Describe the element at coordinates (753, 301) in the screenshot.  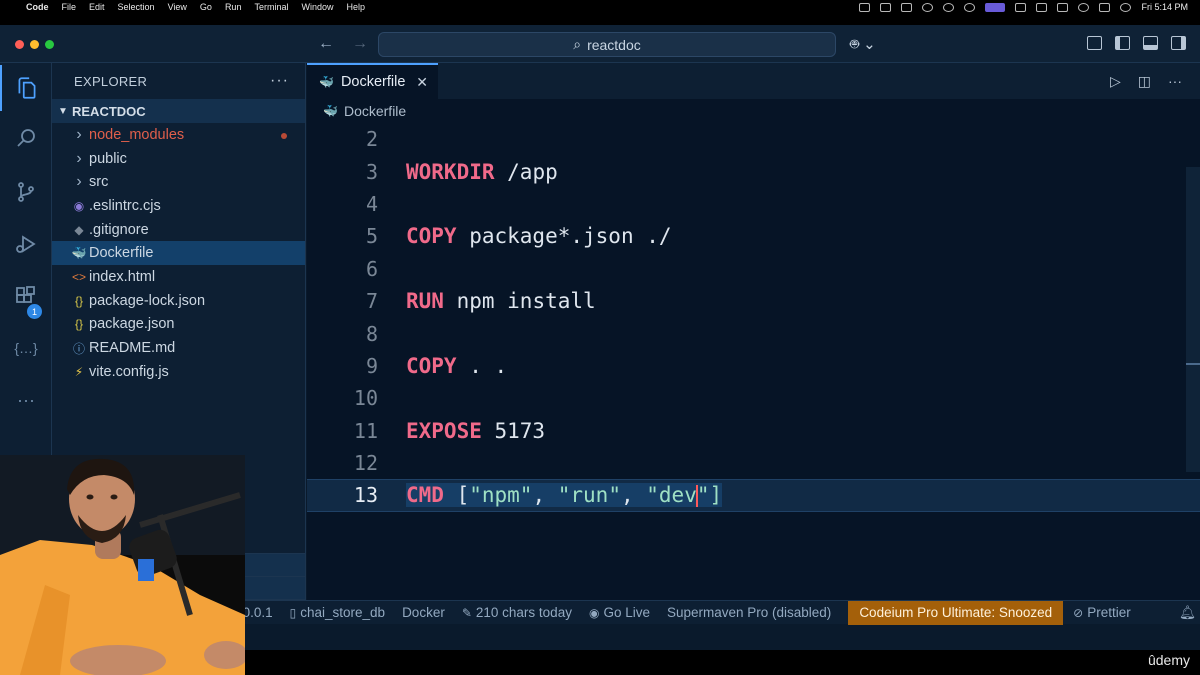
I see `code-line: 7 RUN npm install` at that location.